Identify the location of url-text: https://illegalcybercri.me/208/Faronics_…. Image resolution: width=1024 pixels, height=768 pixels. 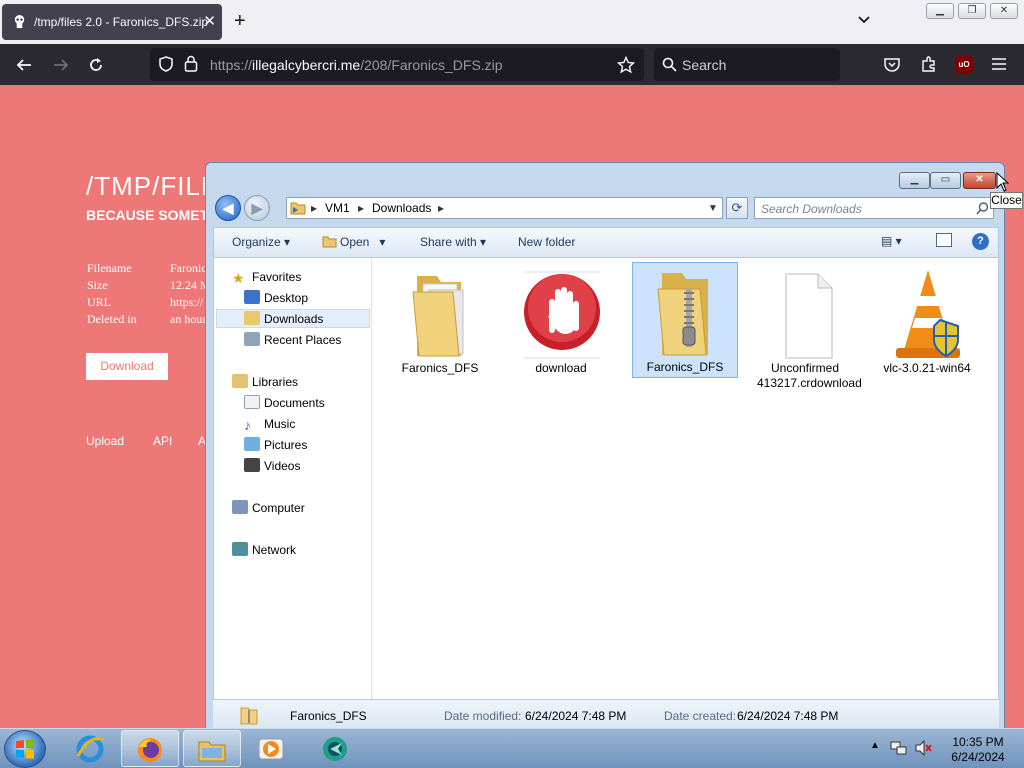
(356, 65).